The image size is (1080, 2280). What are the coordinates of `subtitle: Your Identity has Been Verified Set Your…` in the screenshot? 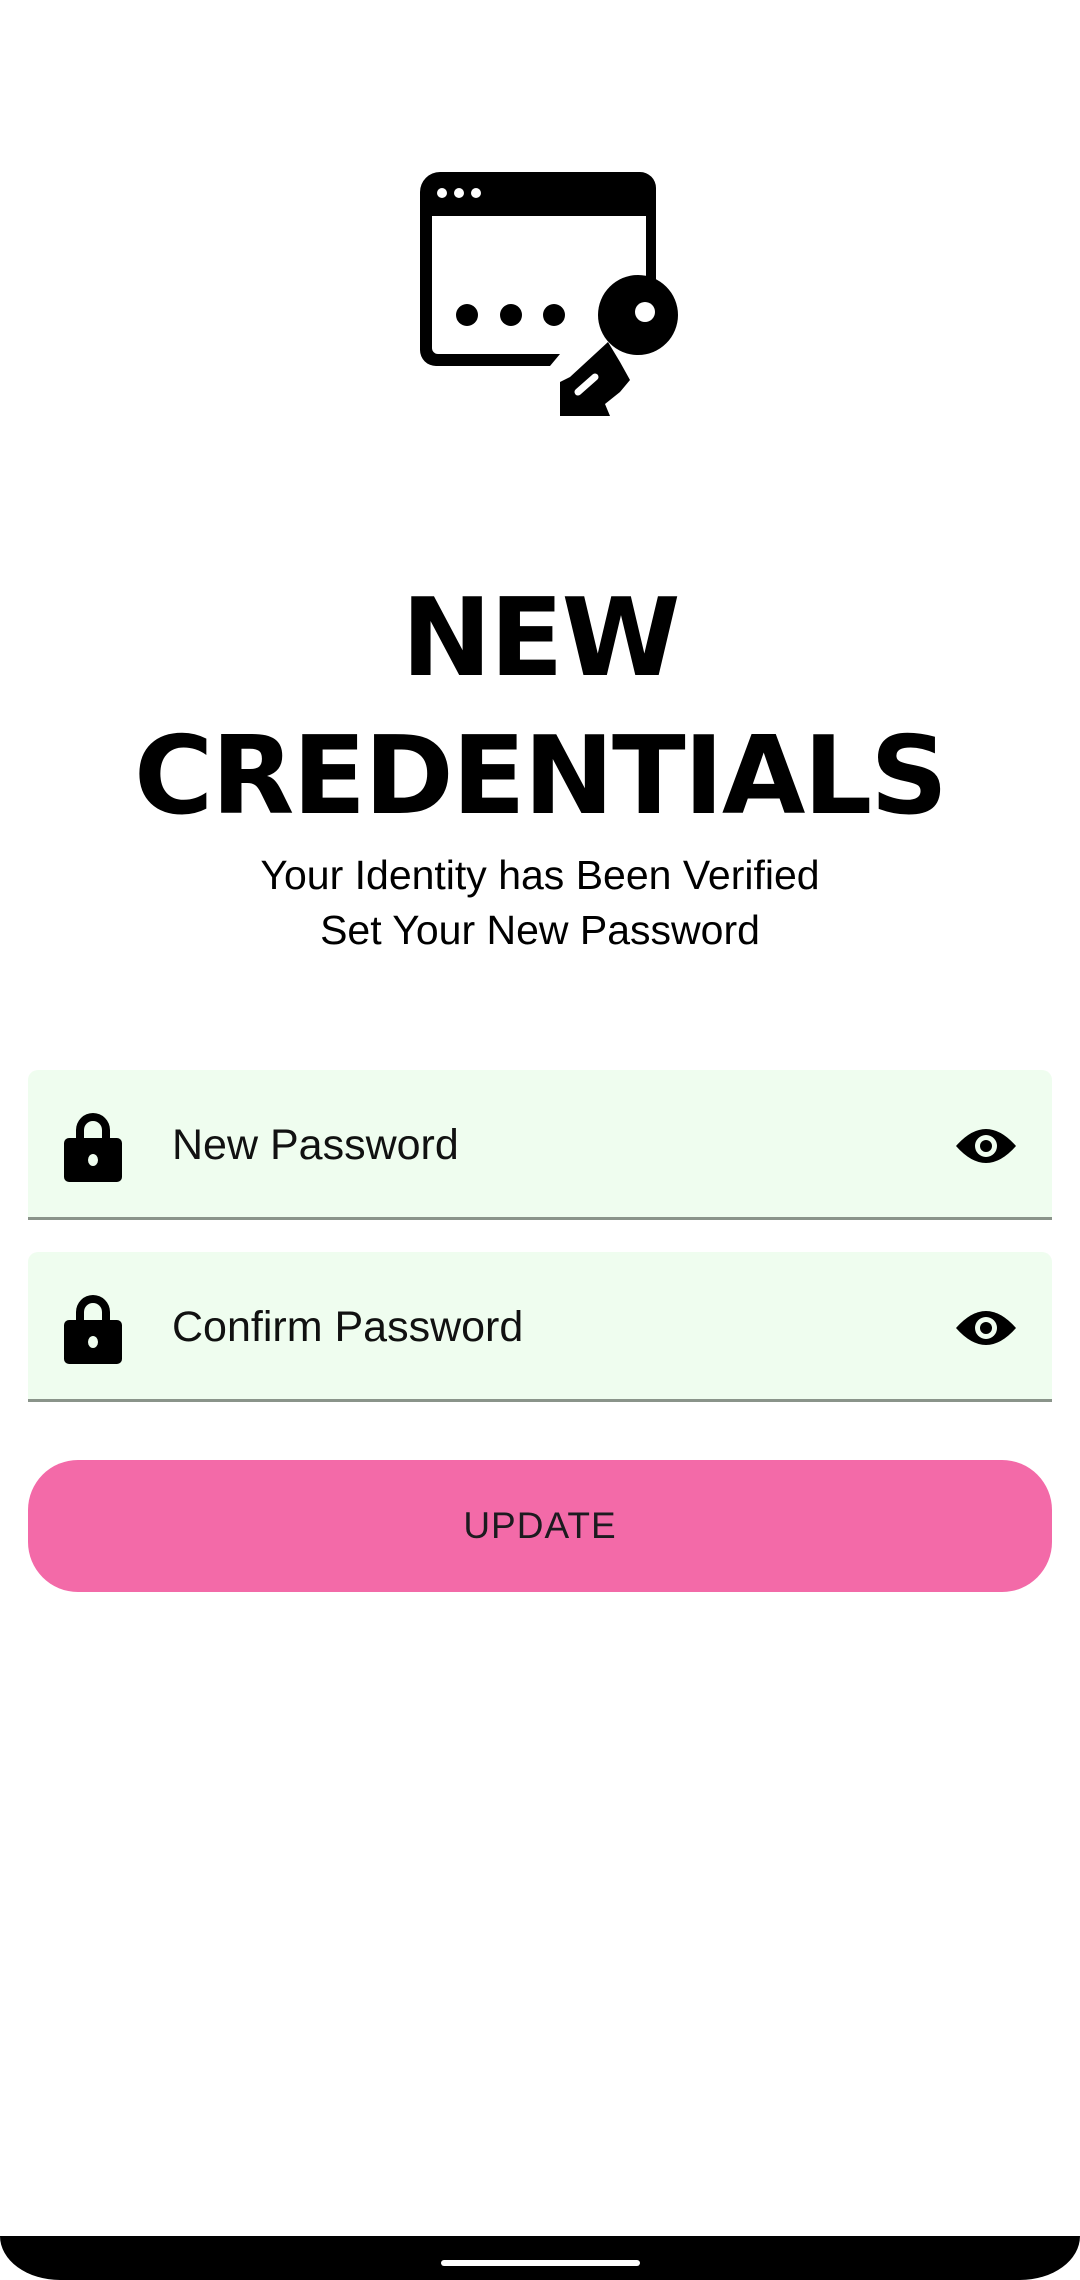 It's located at (540, 903).